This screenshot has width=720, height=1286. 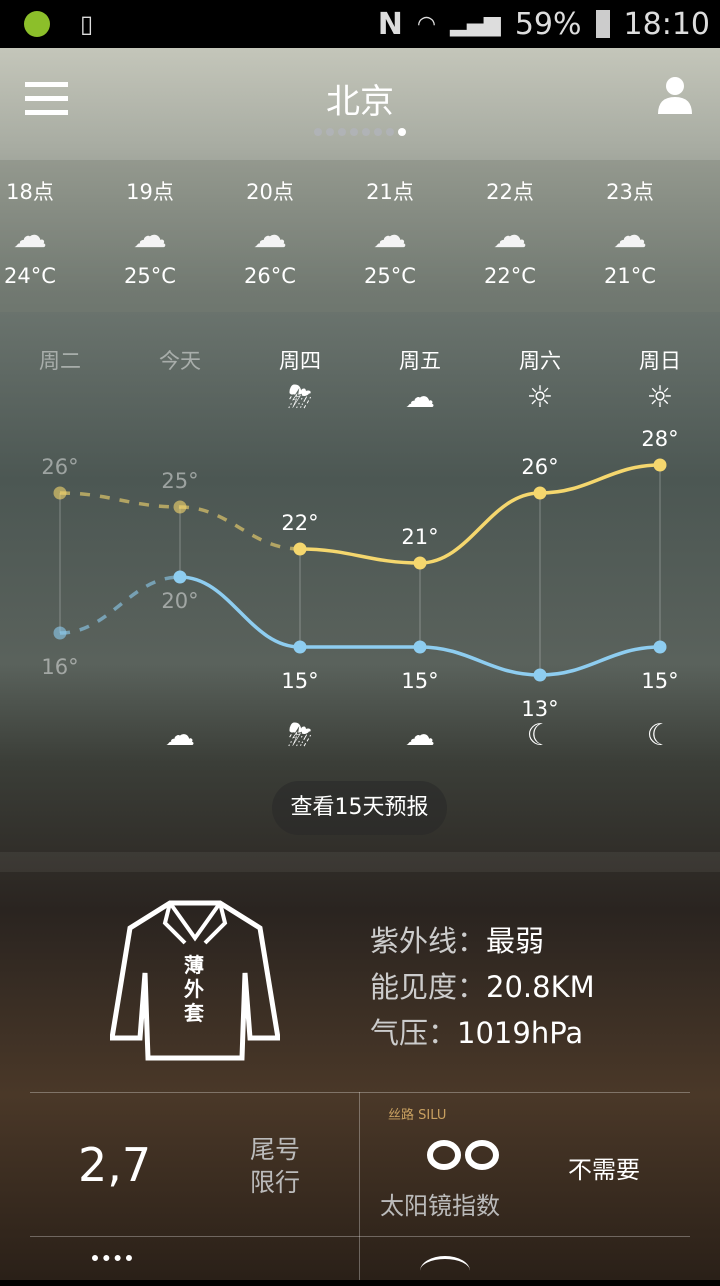 I want to click on high-temp-label: 25°, so click(x=180, y=481).